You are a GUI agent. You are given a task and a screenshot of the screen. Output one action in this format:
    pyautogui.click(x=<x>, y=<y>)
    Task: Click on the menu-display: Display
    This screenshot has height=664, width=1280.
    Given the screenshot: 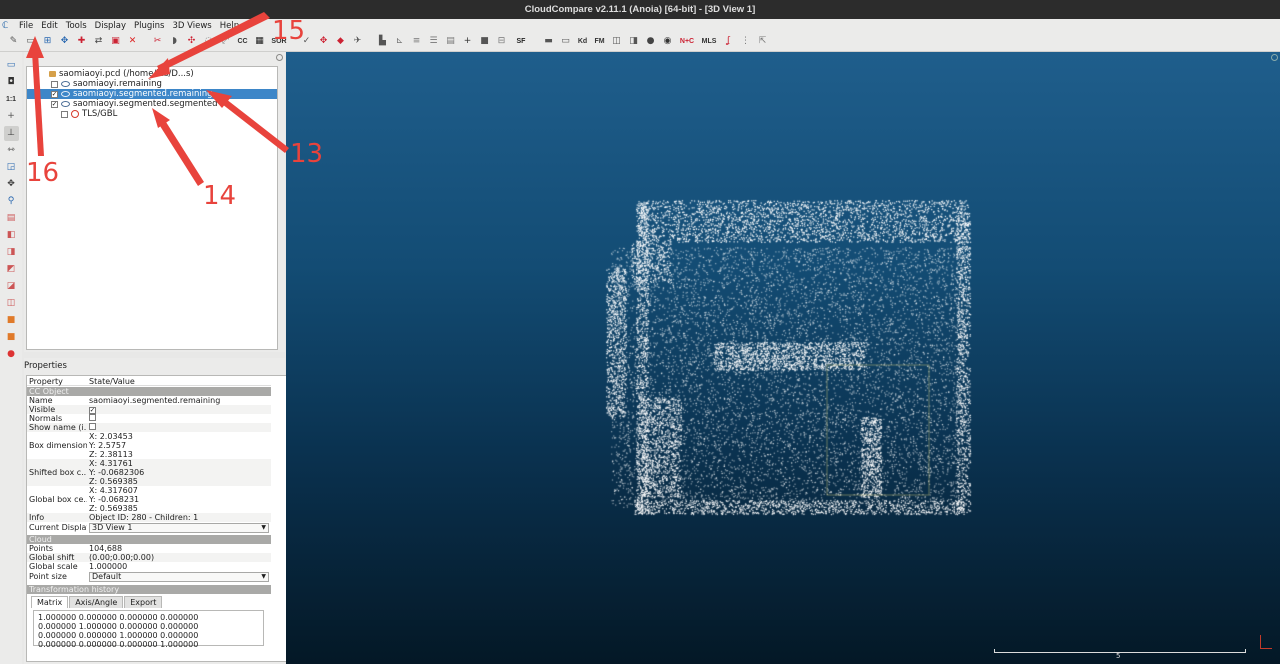 What is the action you would take?
    pyautogui.click(x=110, y=26)
    